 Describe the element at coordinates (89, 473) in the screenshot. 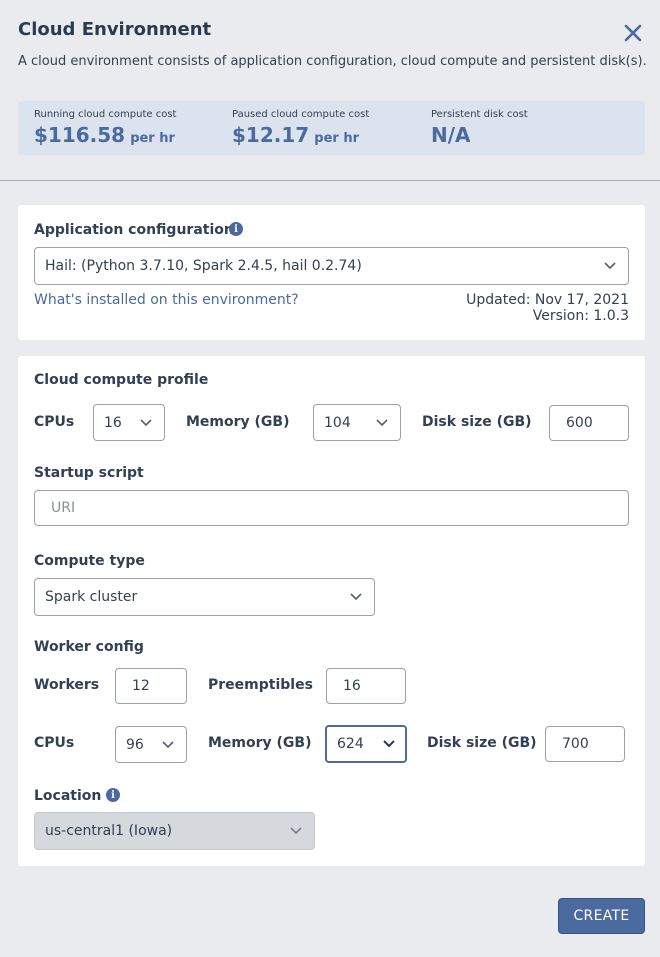

I see `startup-script-label: Startup script` at that location.